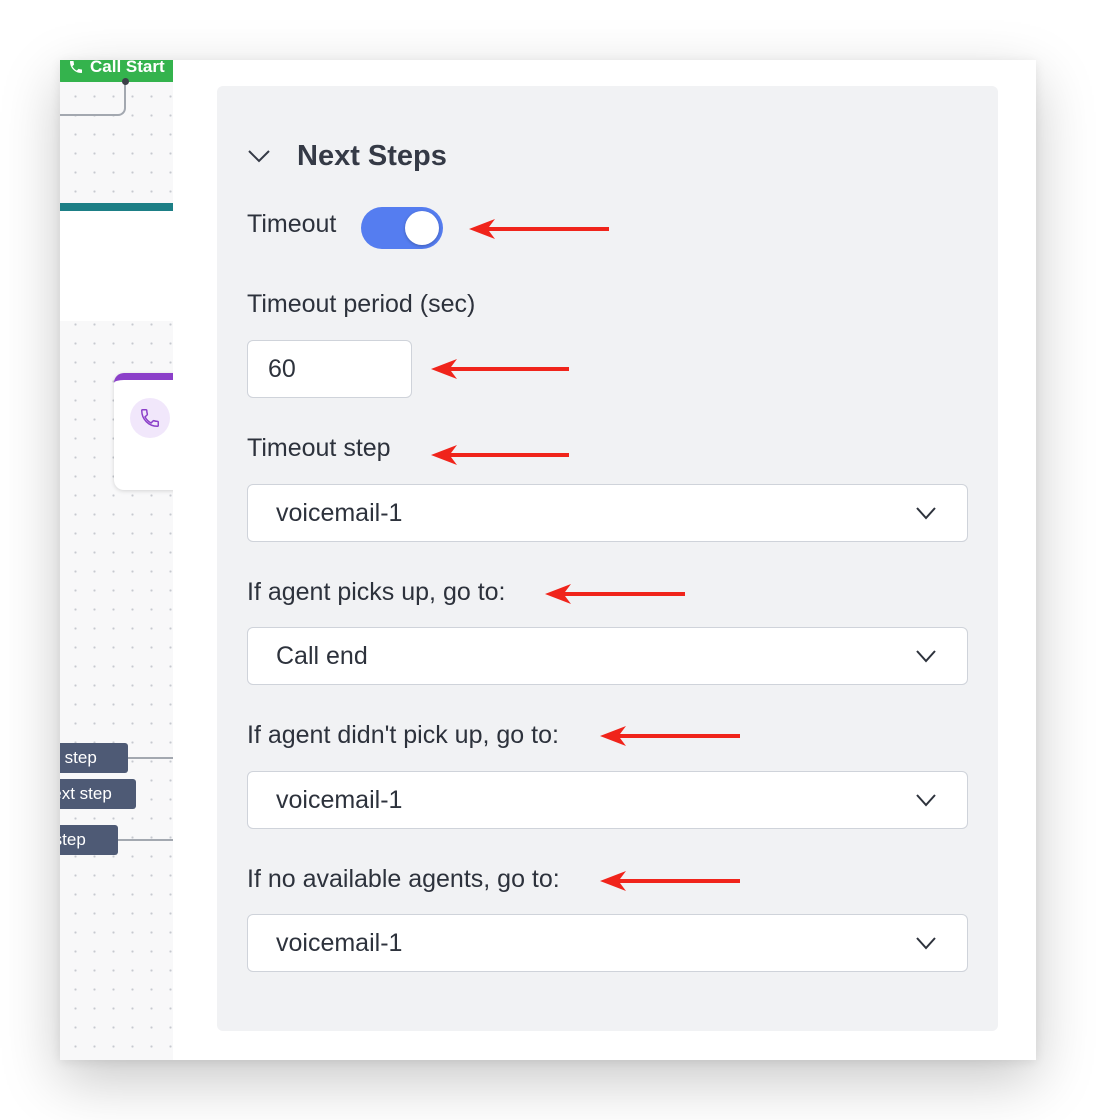  What do you see at coordinates (116, 262) in the screenshot?
I see `flow-node` at bounding box center [116, 262].